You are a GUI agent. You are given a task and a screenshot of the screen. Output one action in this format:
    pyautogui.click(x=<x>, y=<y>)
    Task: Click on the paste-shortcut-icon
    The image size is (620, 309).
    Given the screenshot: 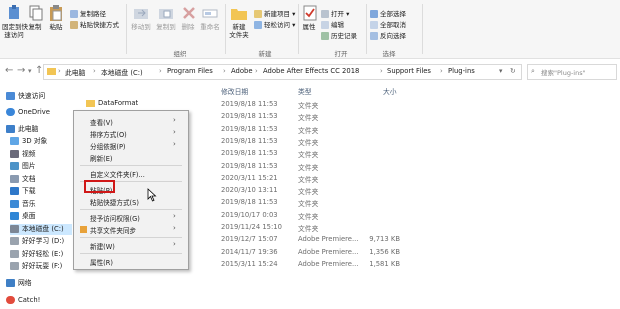 What is the action you would take?
    pyautogui.click(x=74, y=25)
    